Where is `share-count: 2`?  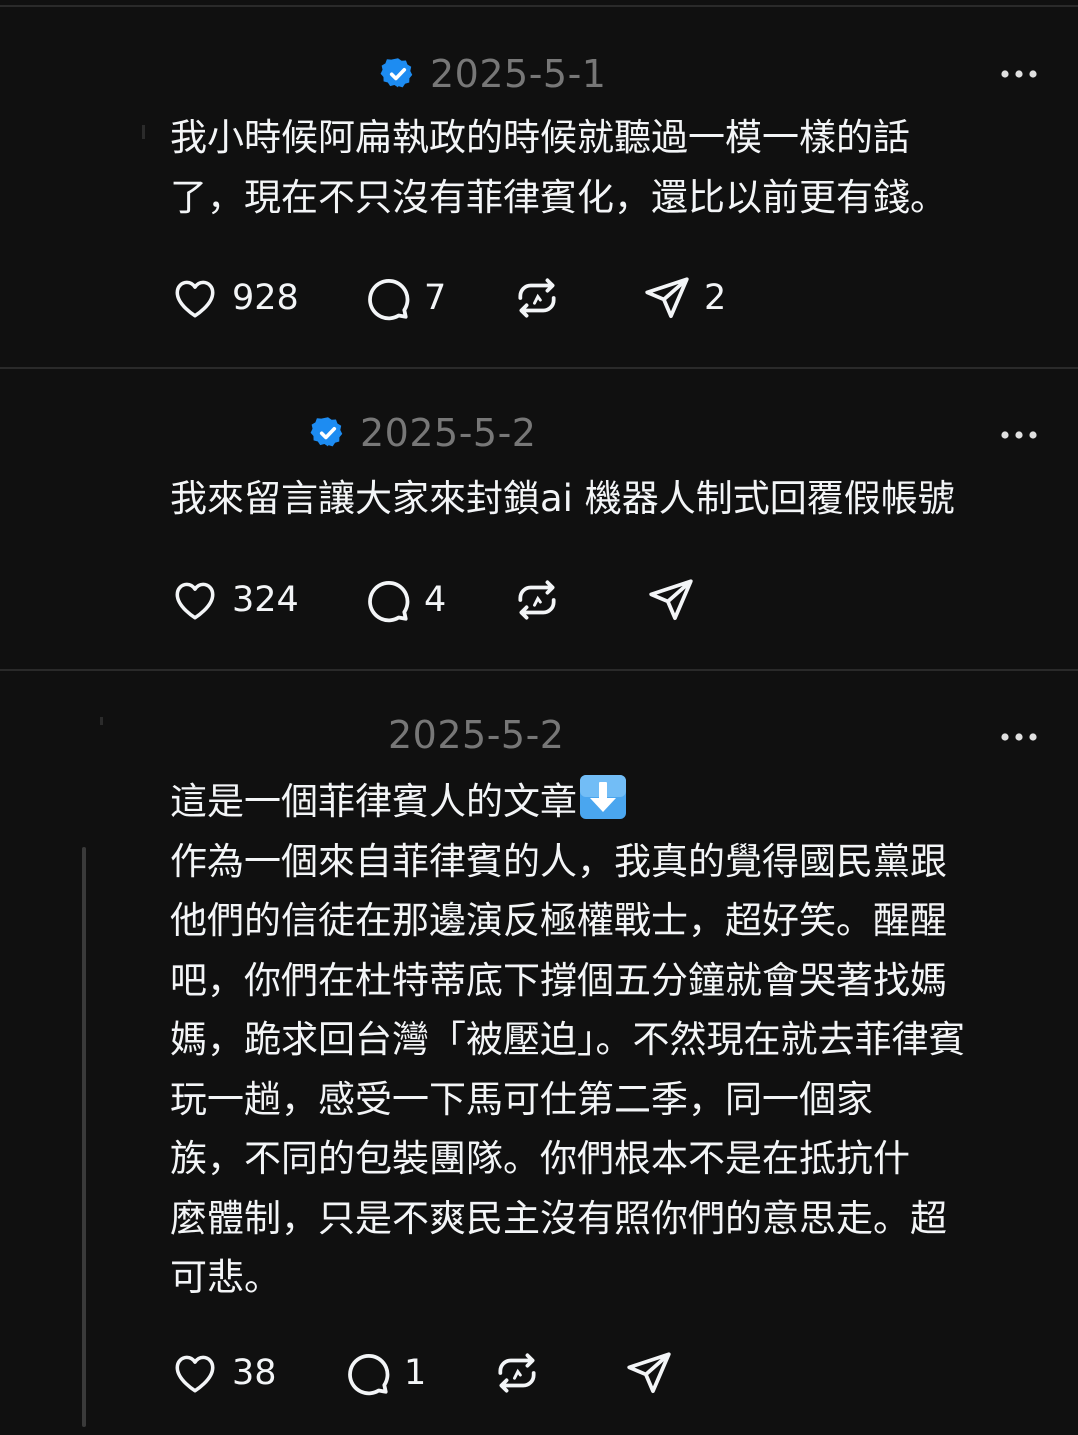 share-count: 2 is located at coordinates (715, 298).